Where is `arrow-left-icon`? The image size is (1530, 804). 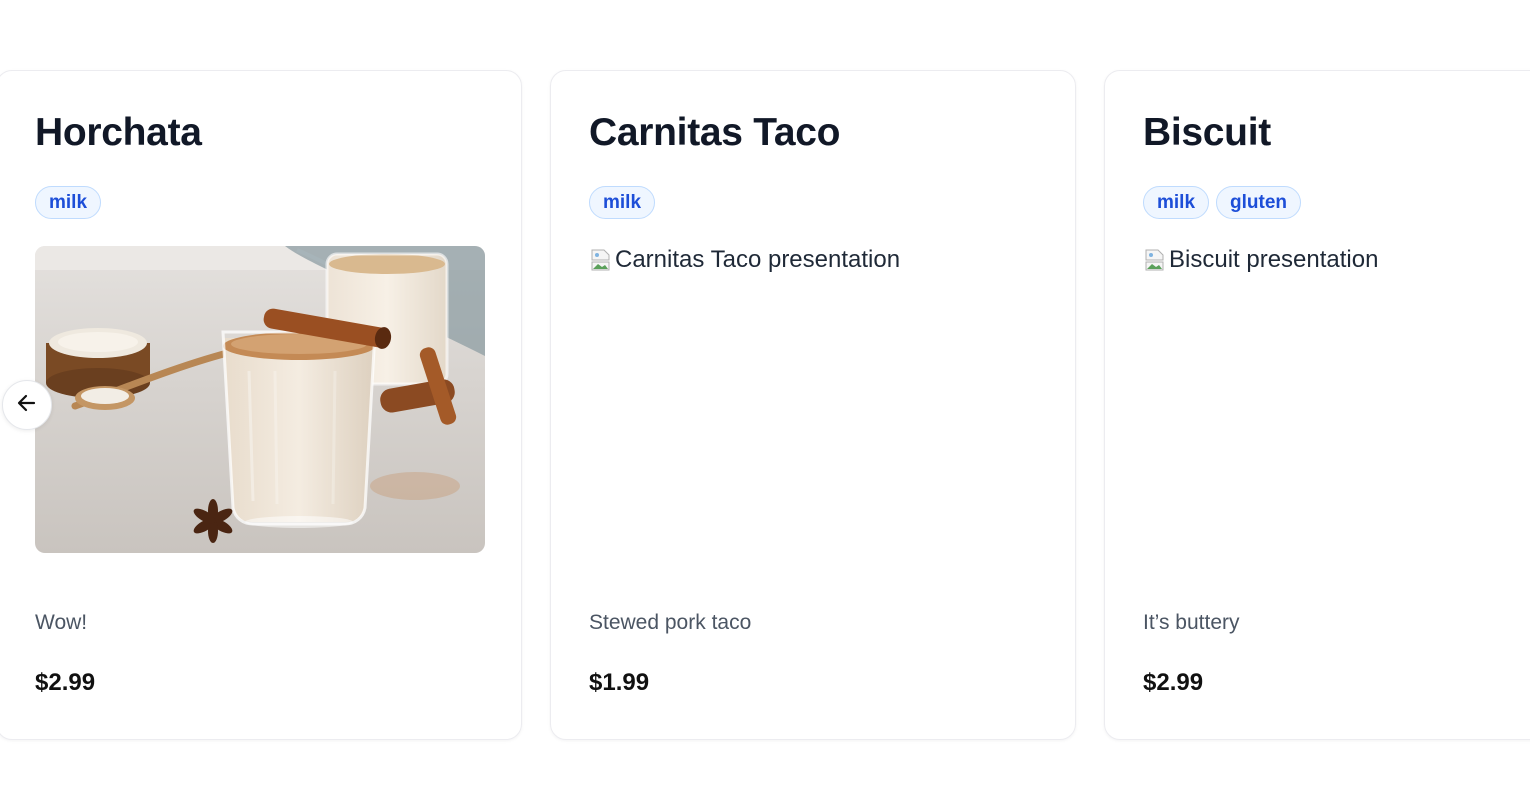
arrow-left-icon is located at coordinates (27, 405).